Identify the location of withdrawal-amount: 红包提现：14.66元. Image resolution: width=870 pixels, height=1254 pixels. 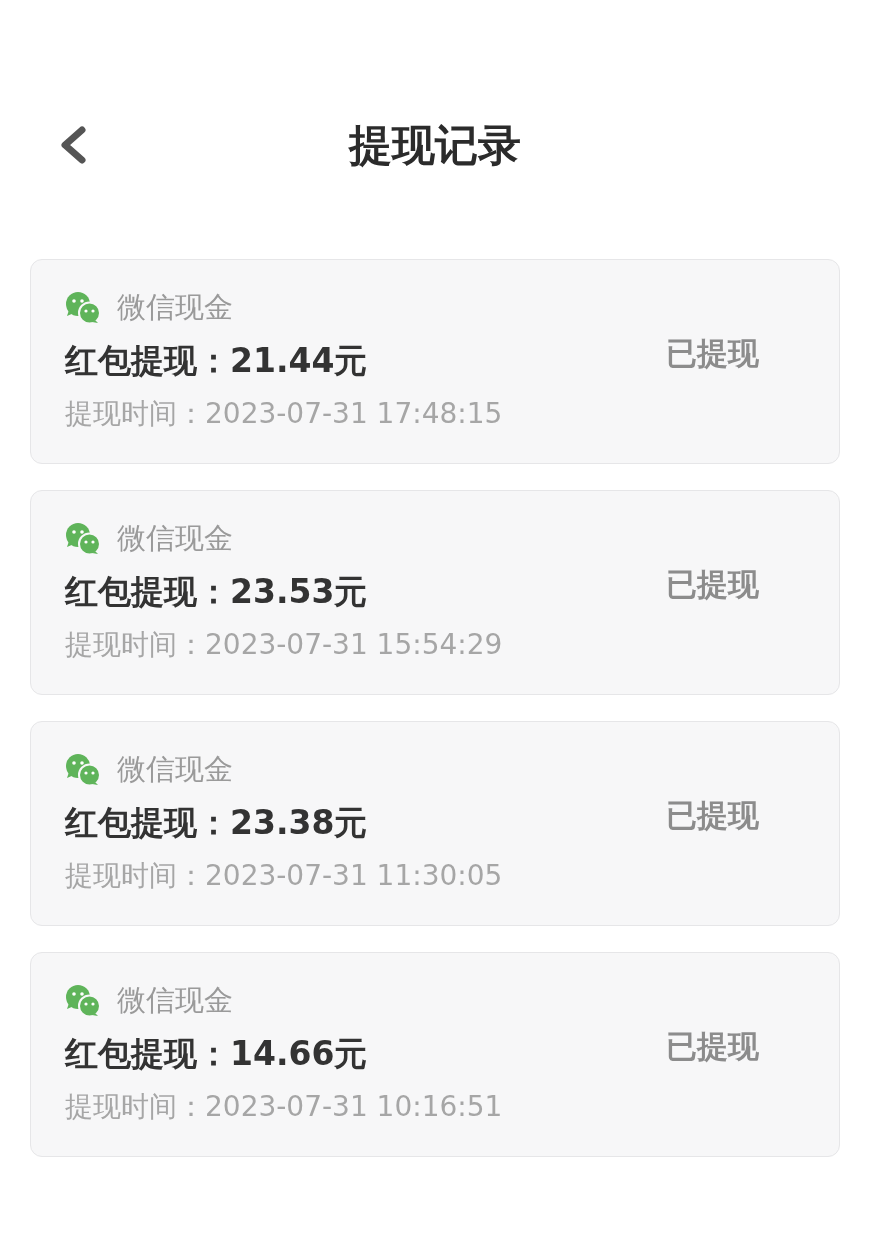
(216, 1054).